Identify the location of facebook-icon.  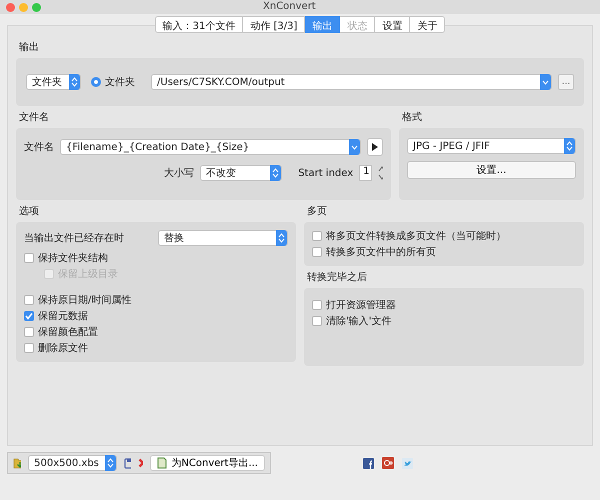
(368, 463).